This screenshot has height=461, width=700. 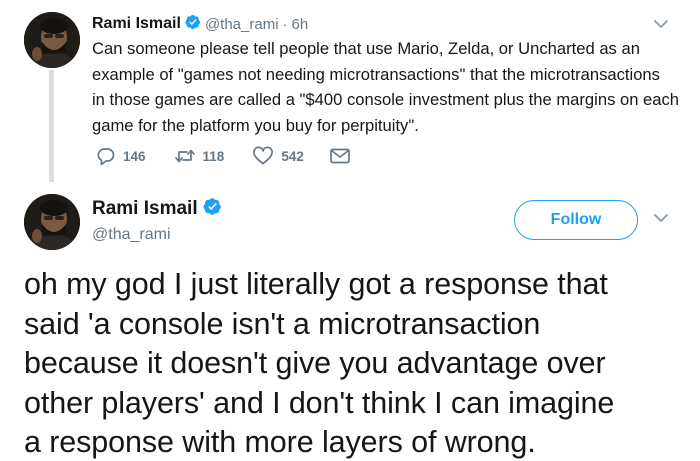 I want to click on retweet-count: 118, so click(x=213, y=156).